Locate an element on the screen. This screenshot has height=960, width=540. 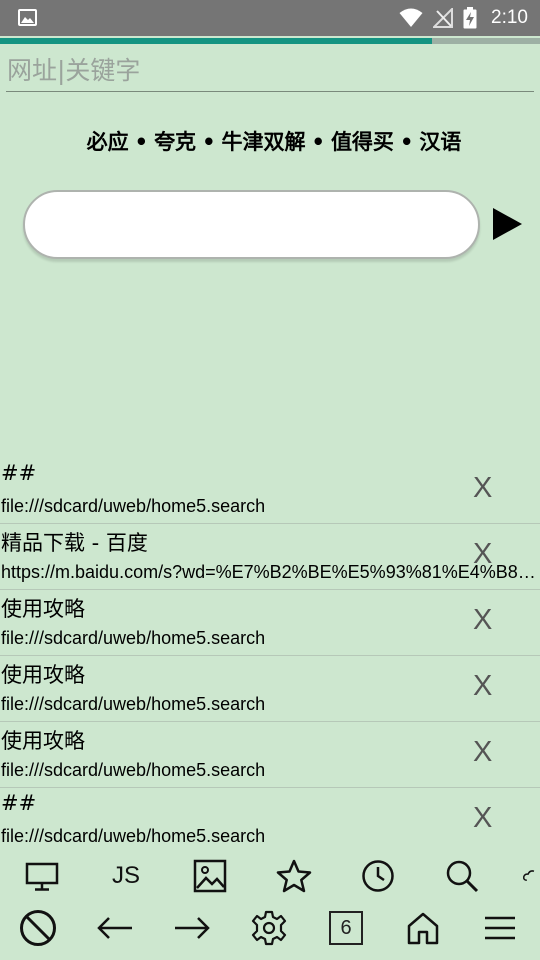
battery-charging-icon is located at coordinates (470, 18).